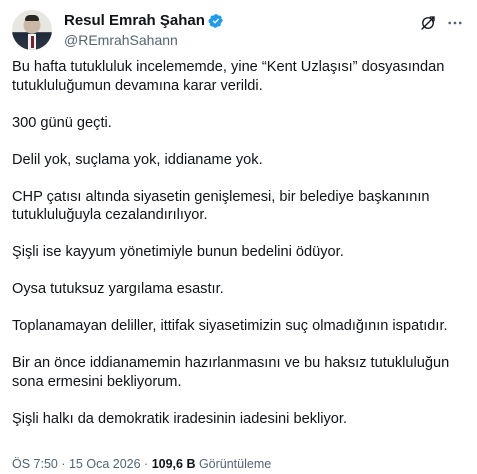 Image resolution: width=477 pixels, height=474 pixels. What do you see at coordinates (32, 42) in the screenshot?
I see `avatar-tie` at bounding box center [32, 42].